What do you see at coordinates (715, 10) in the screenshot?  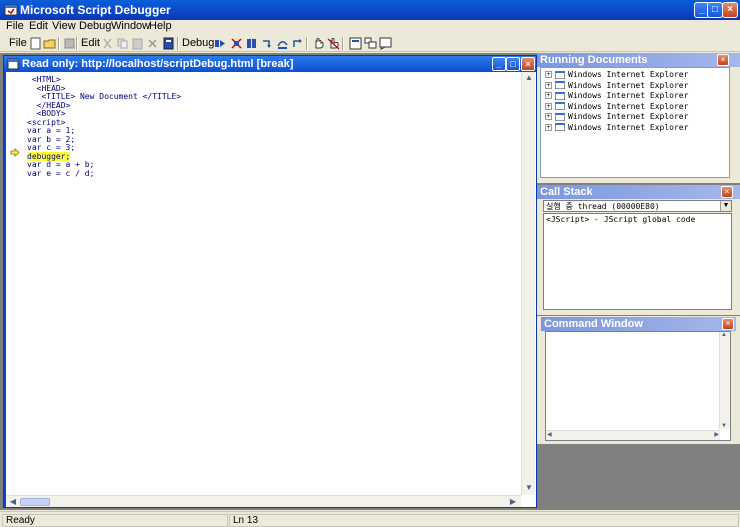 I see `maximize-button: □` at bounding box center [715, 10].